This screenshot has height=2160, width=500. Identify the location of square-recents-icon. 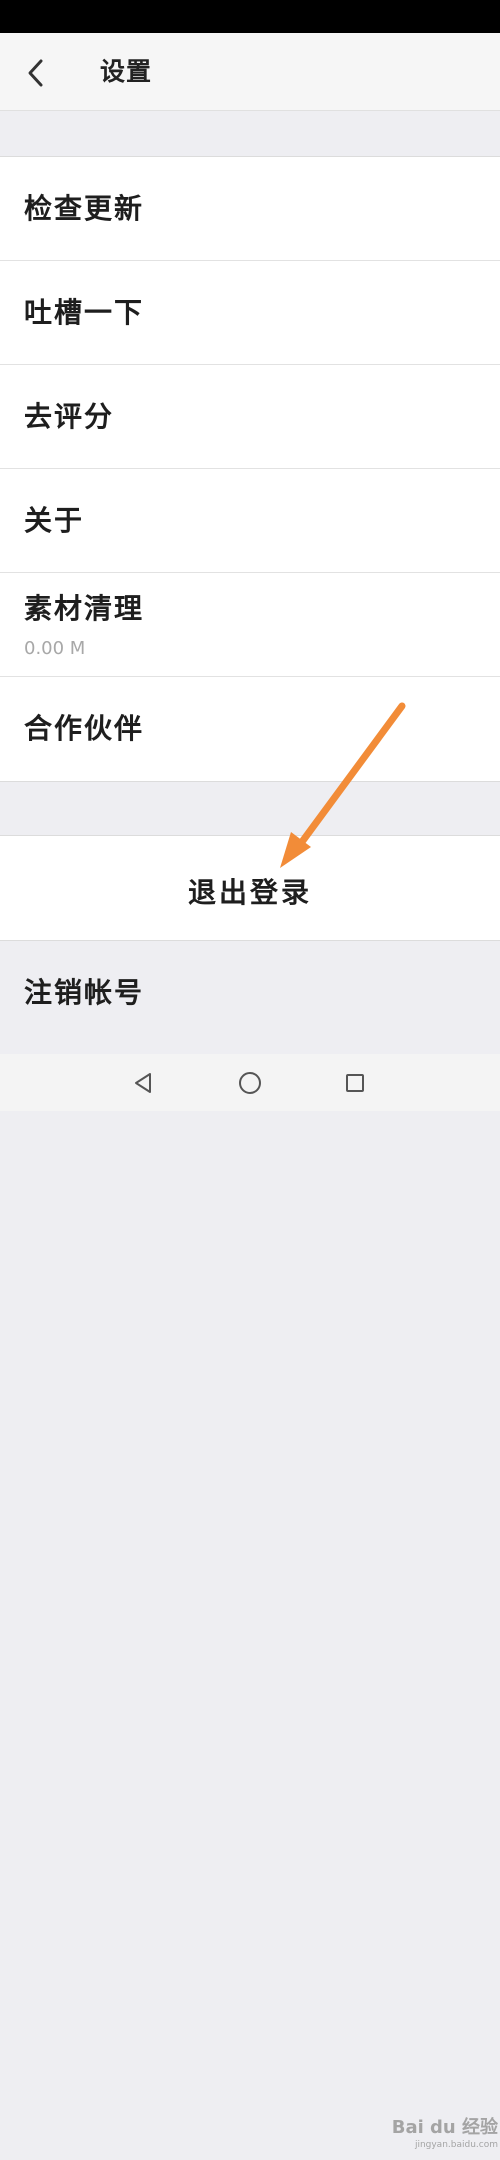
(355, 1083).